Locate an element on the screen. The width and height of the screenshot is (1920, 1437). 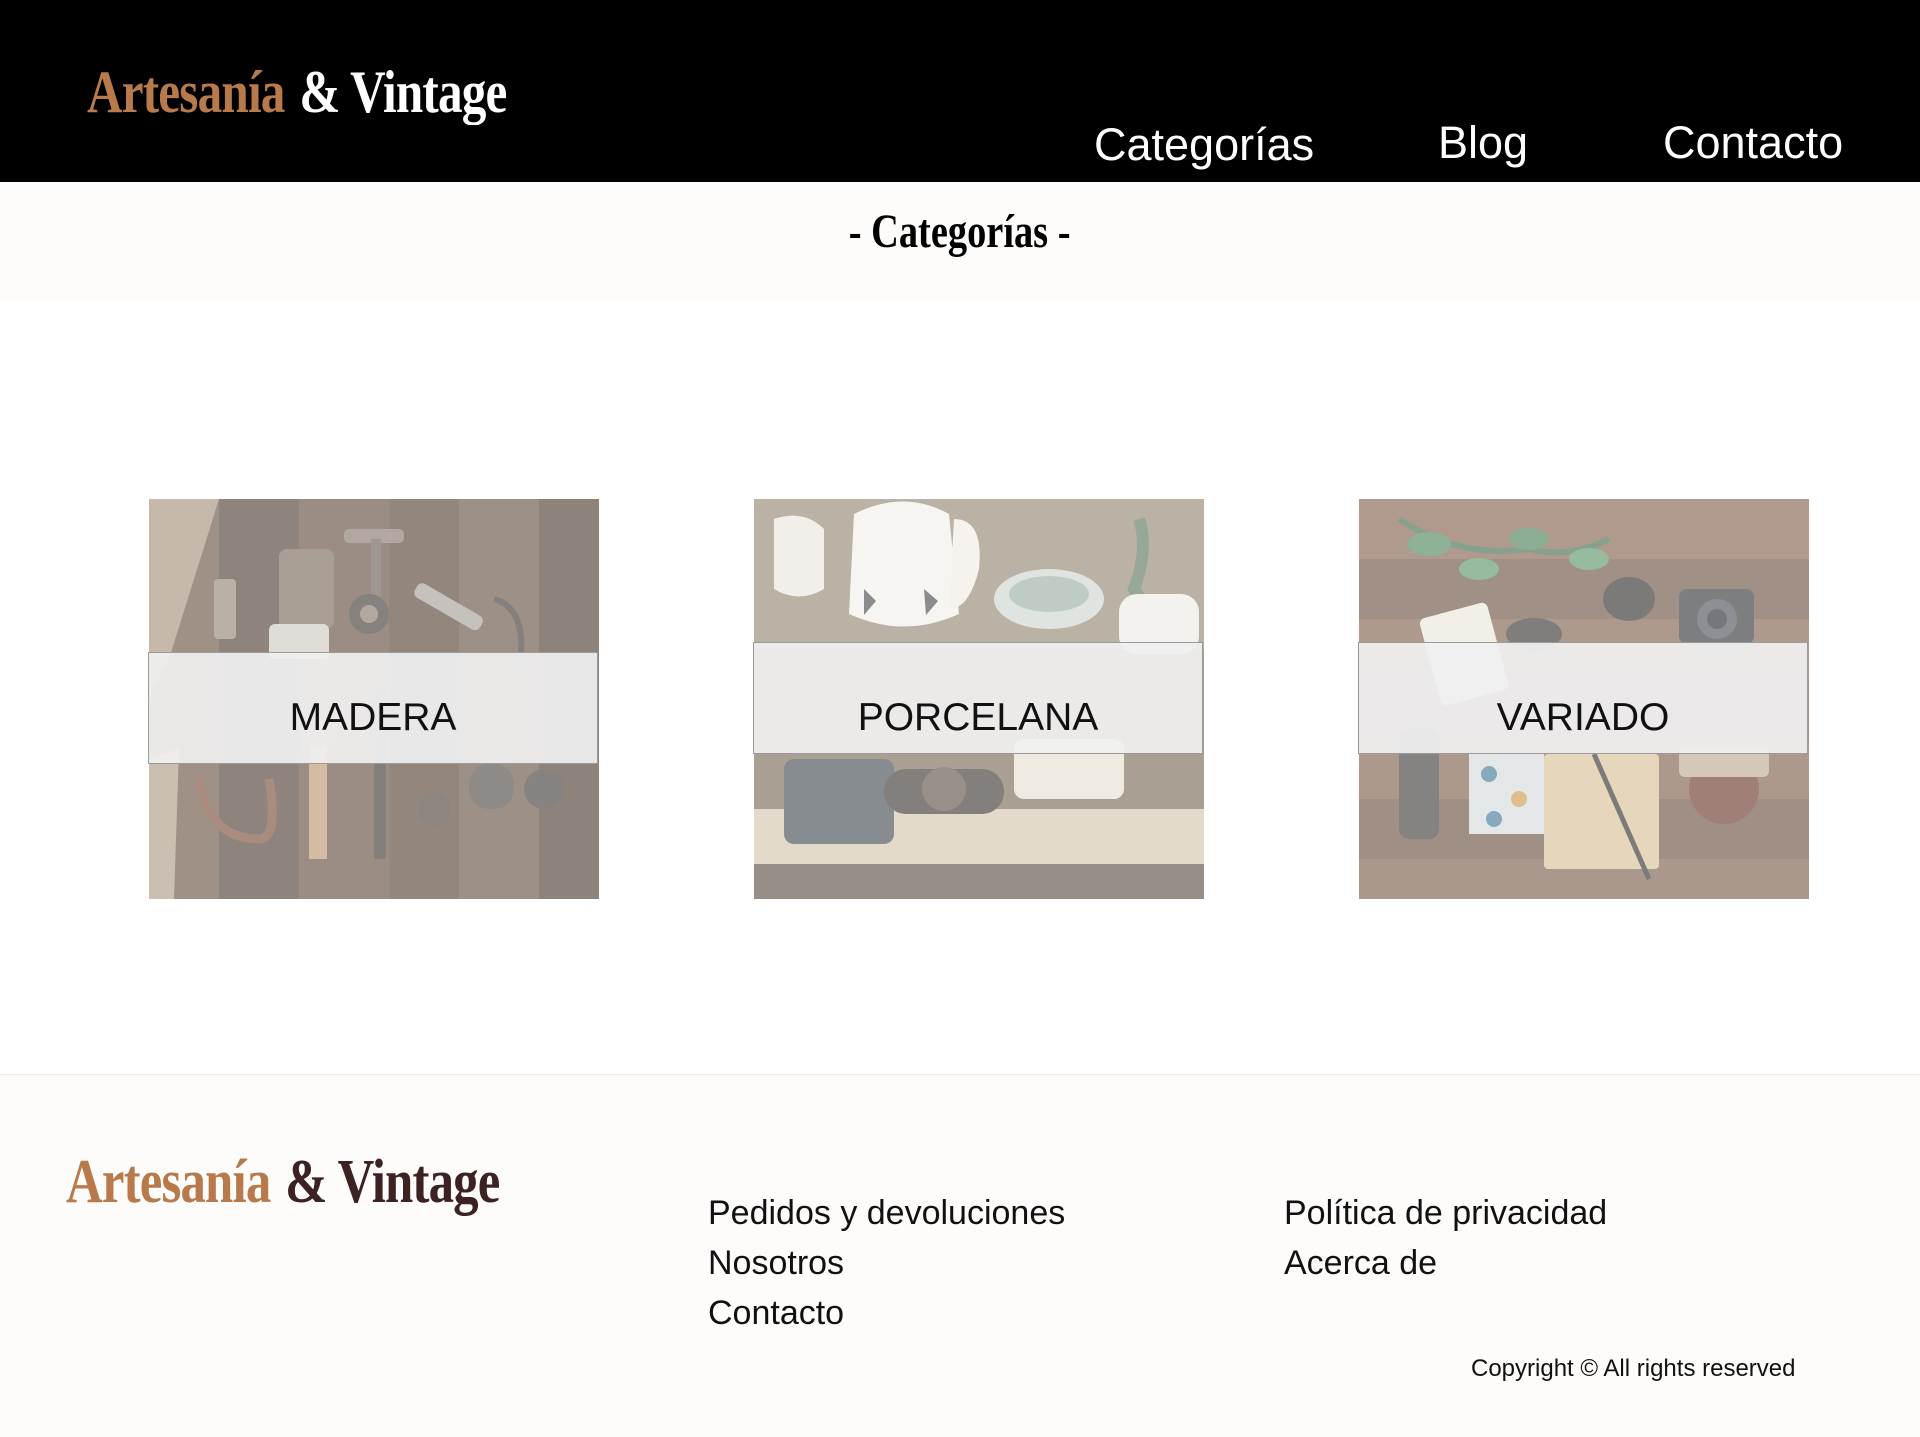
page-title: - Categorías - is located at coordinates (960, 232).